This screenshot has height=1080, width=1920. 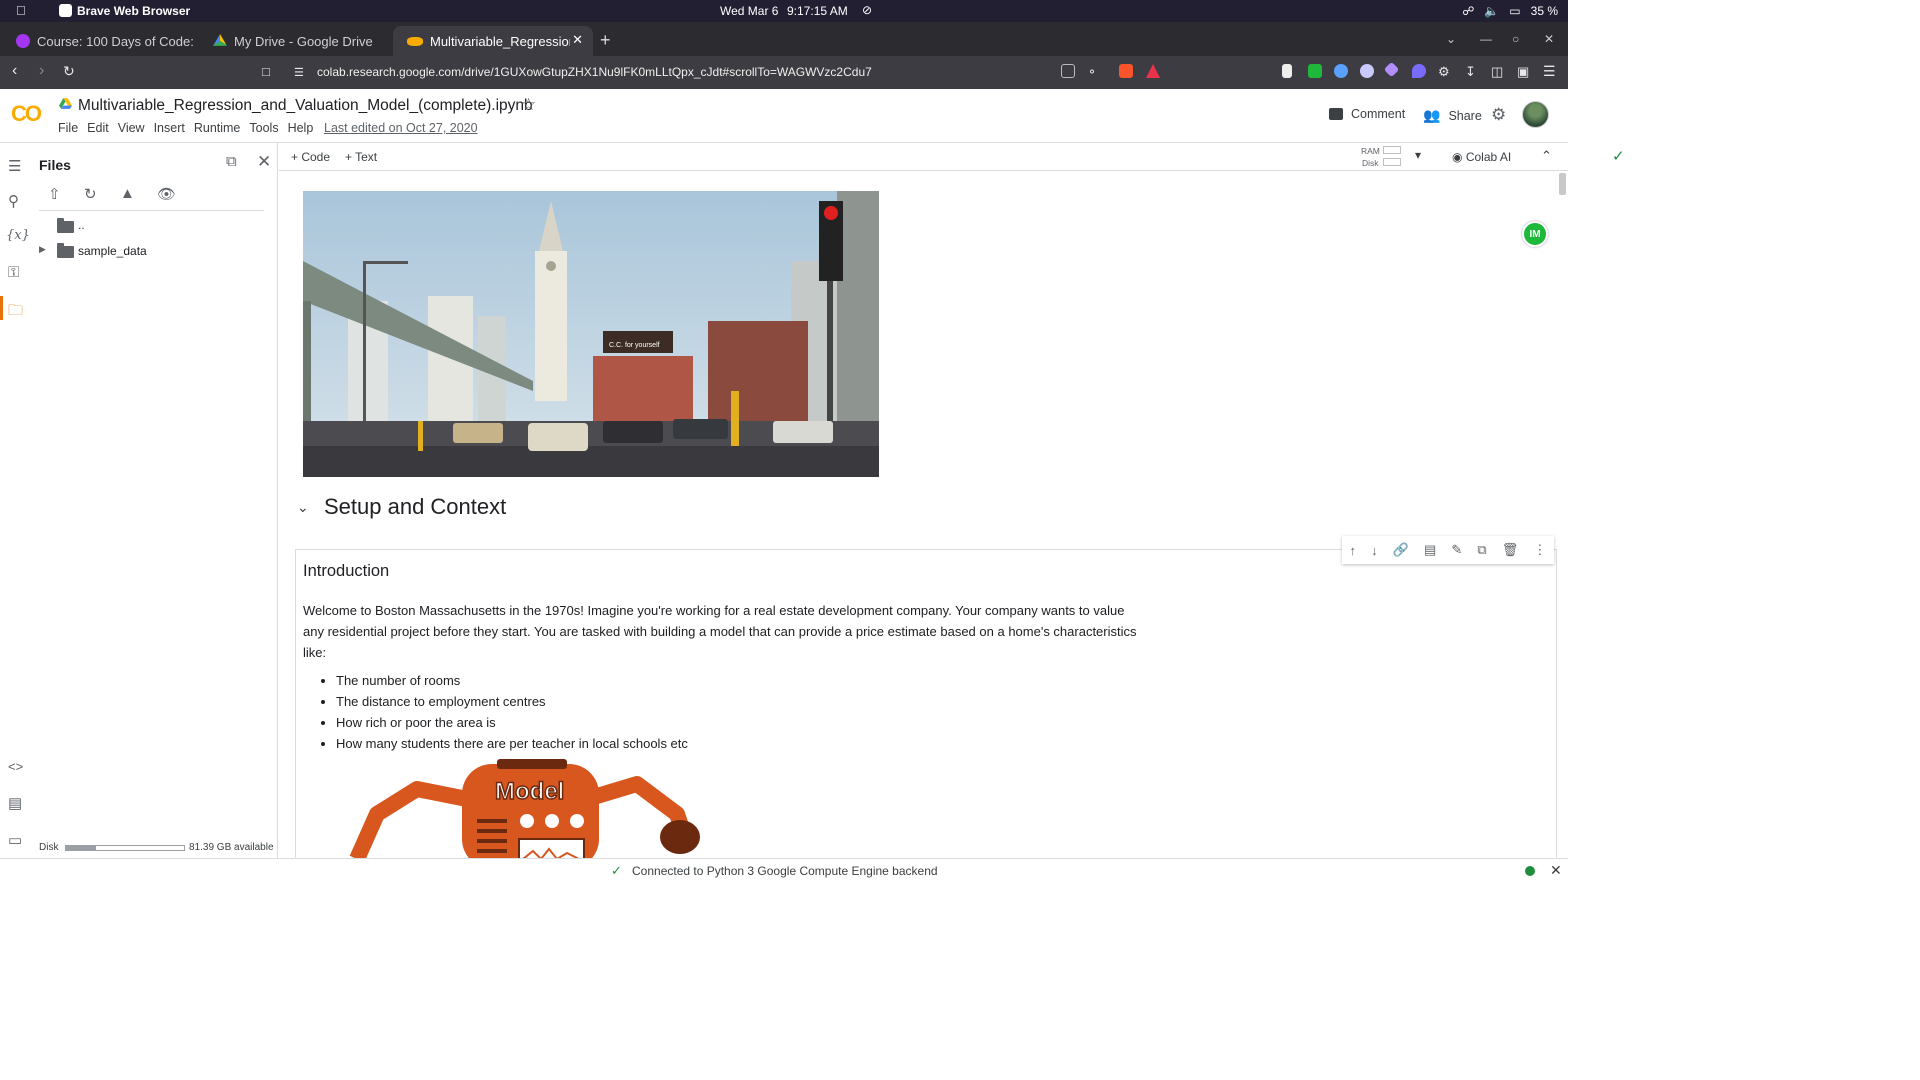 What do you see at coordinates (90, 194) in the screenshot?
I see `refresh-icon: ↻` at bounding box center [90, 194].